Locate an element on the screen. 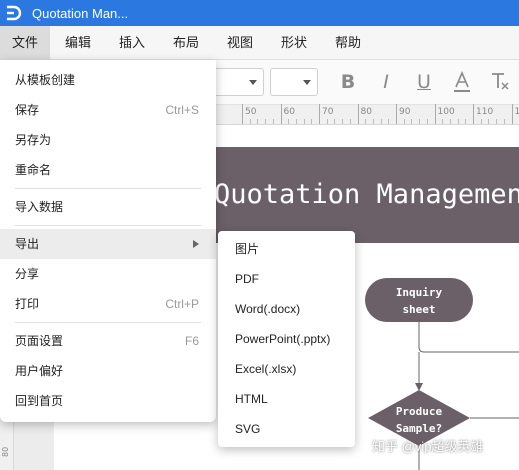 This screenshot has height=470, width=519. menu-item-rename: 重命名 is located at coordinates (108, 170).